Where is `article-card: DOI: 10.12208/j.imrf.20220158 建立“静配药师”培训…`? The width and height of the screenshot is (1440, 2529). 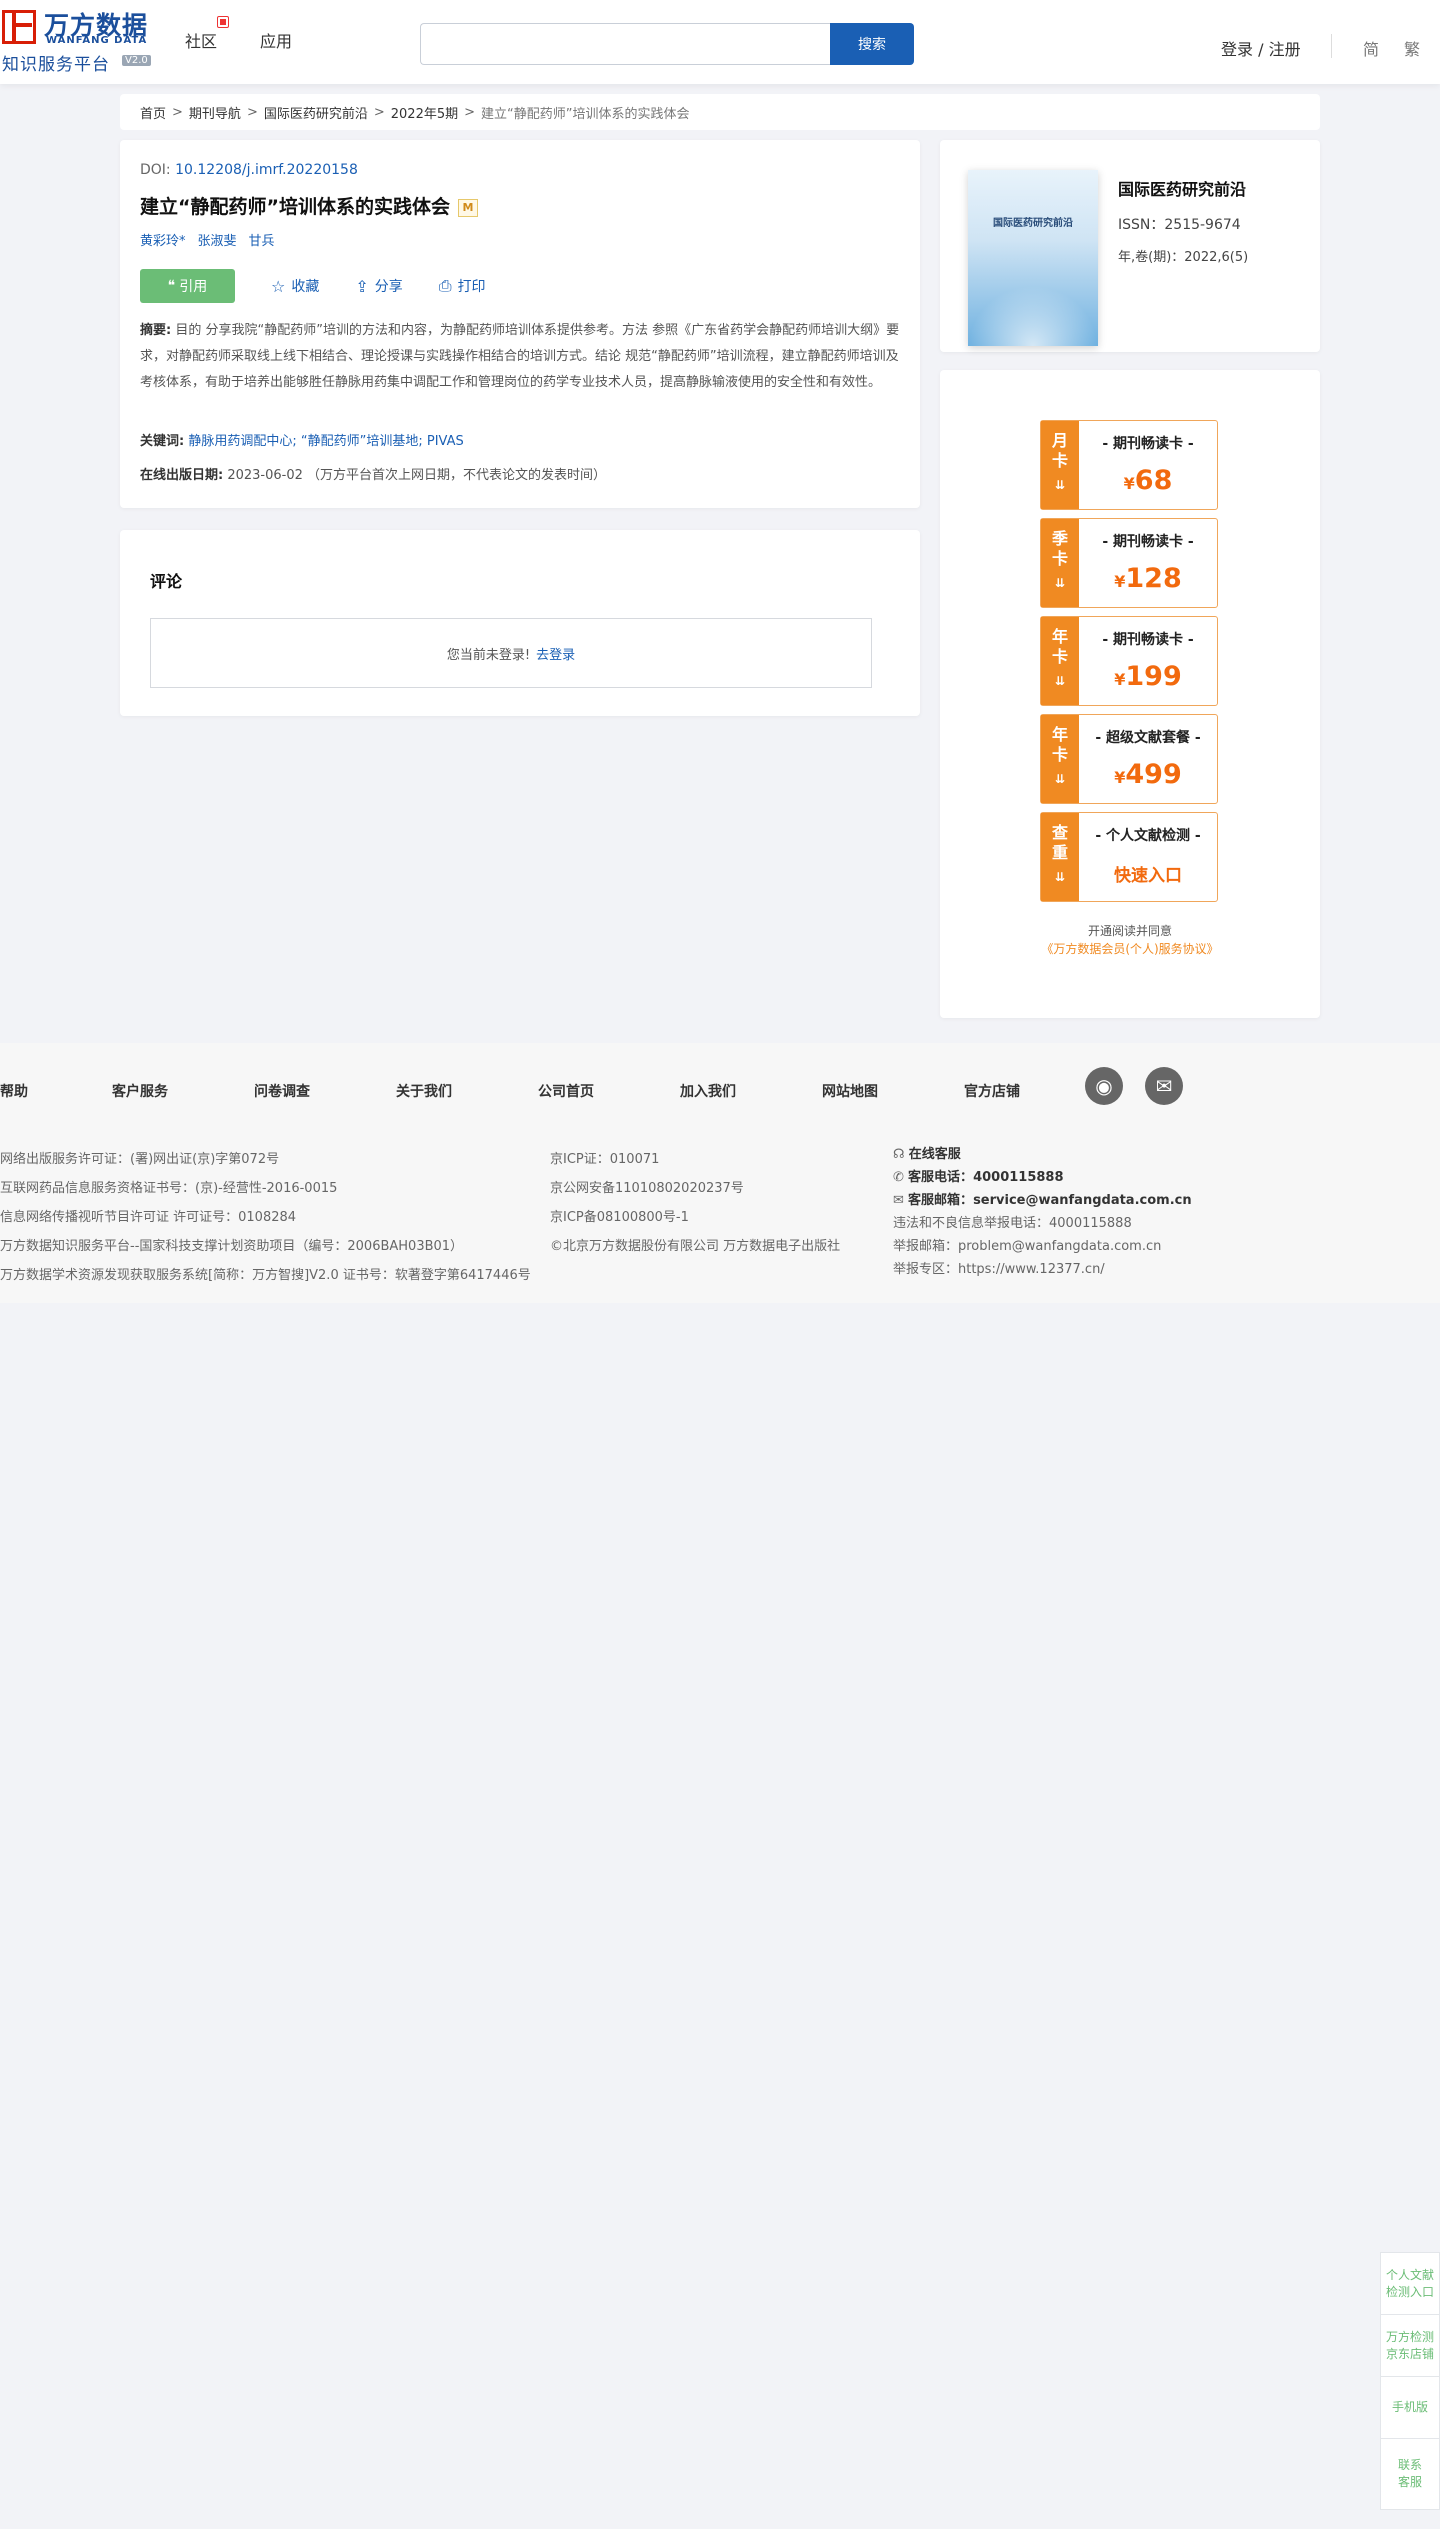
article-card: DOI: 10.12208/j.imrf.20220158 建立“静配药师”培训… is located at coordinates (520, 324).